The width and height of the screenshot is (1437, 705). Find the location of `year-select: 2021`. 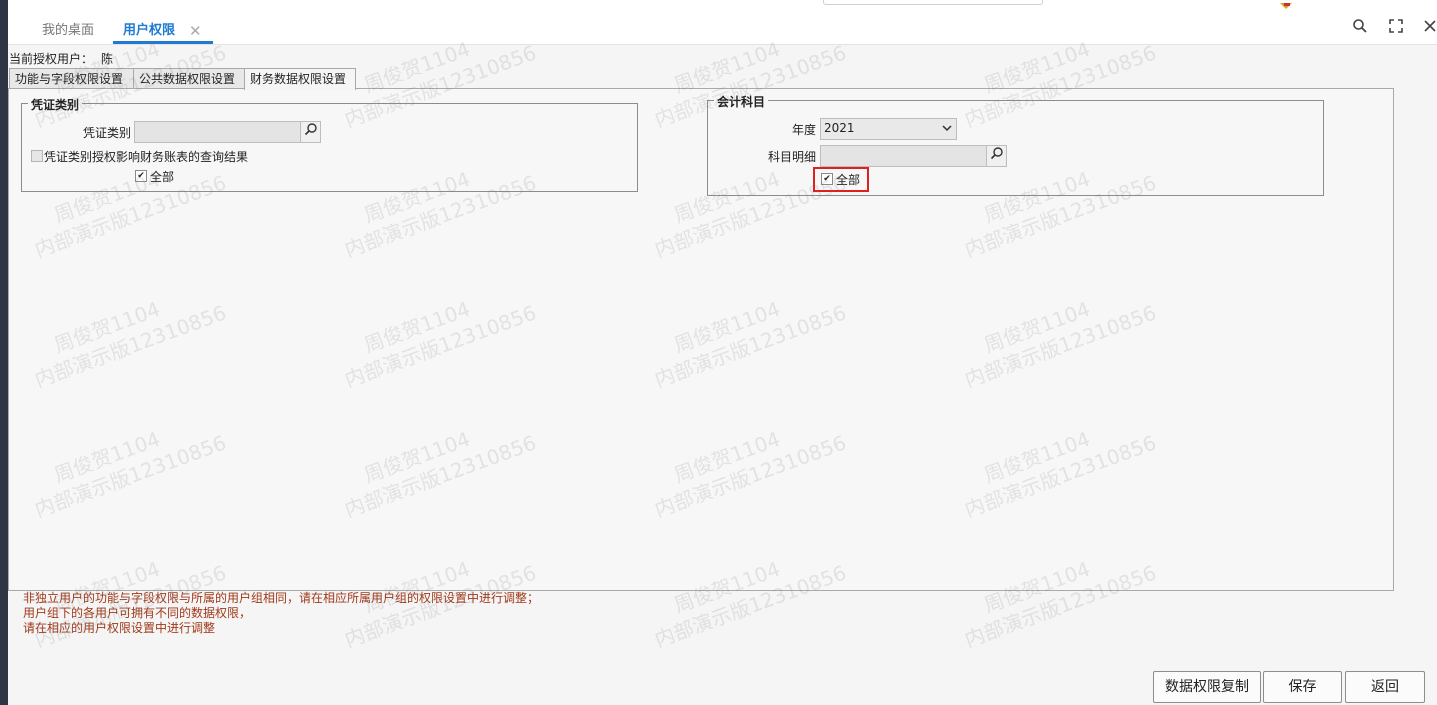

year-select: 2021 is located at coordinates (888, 129).